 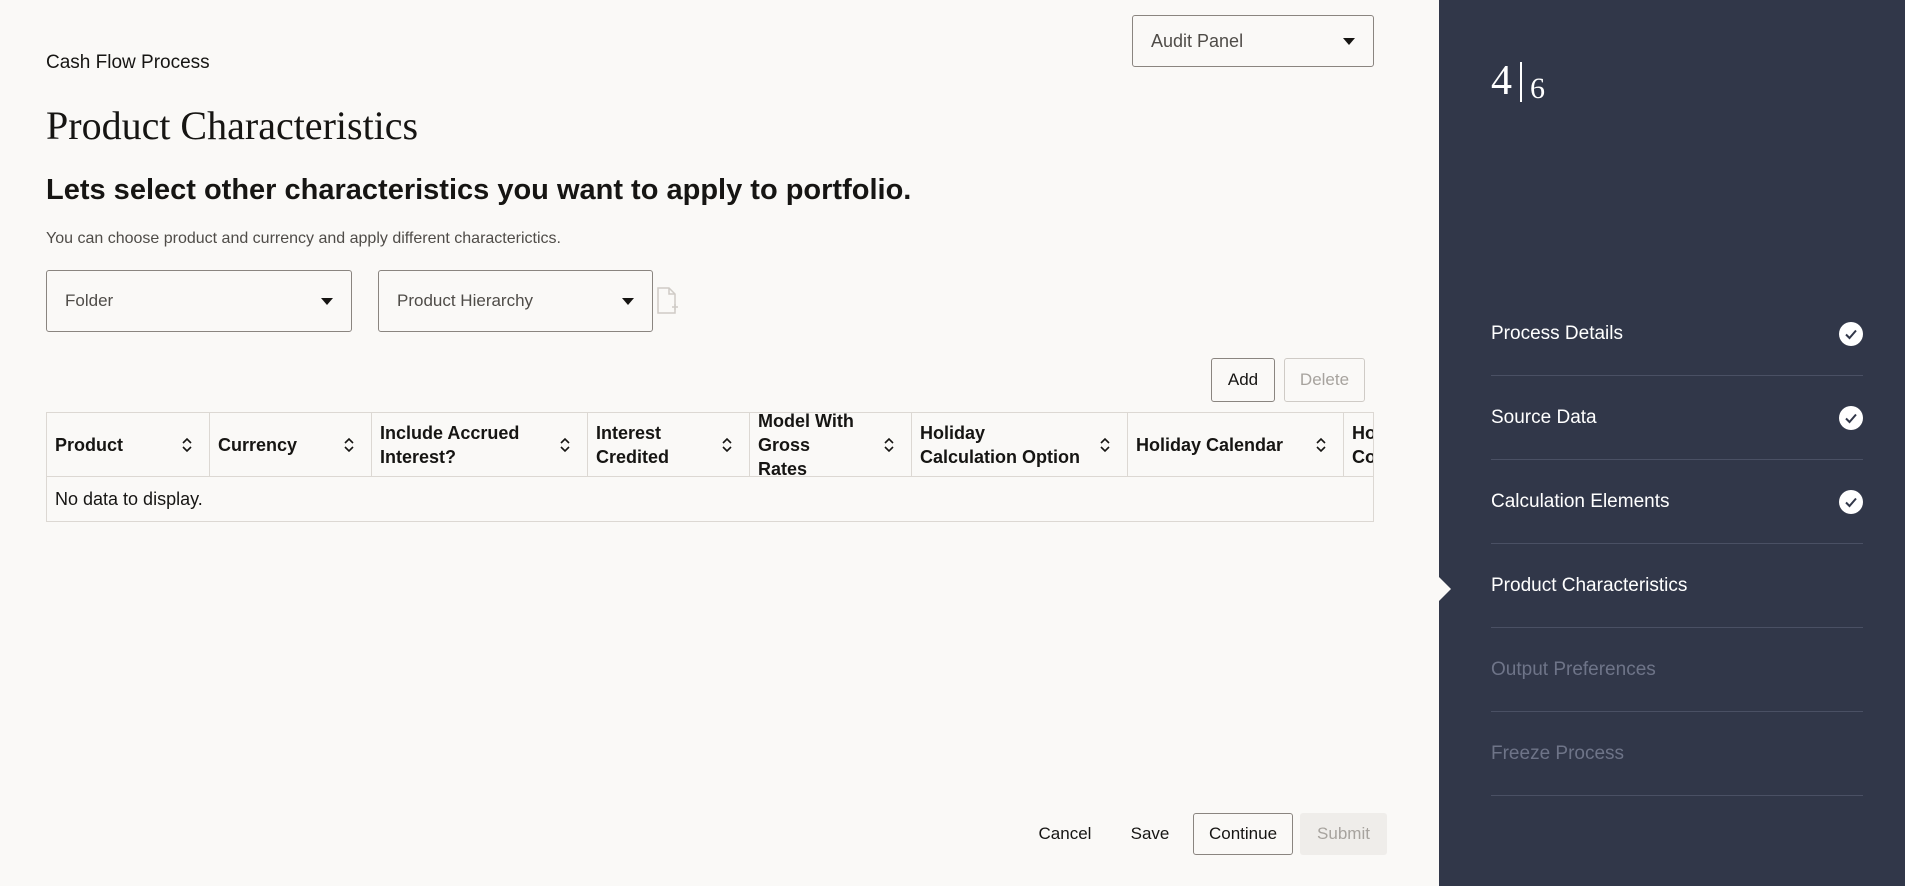 I want to click on step-source-data: Source Data, so click(x=1677, y=418).